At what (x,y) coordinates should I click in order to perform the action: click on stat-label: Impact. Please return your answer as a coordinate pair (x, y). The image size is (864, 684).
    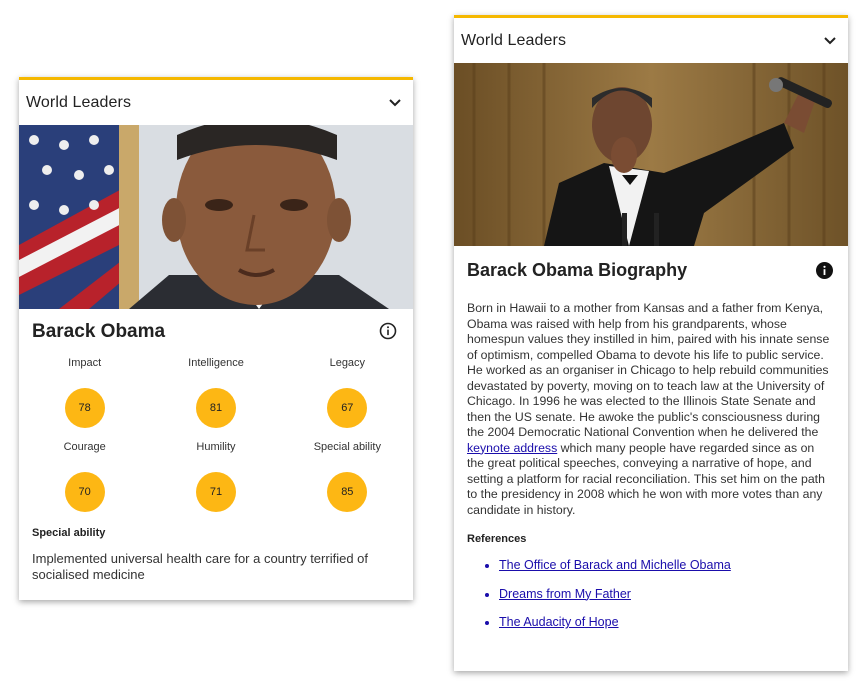
    Looking at the image, I should click on (85, 363).